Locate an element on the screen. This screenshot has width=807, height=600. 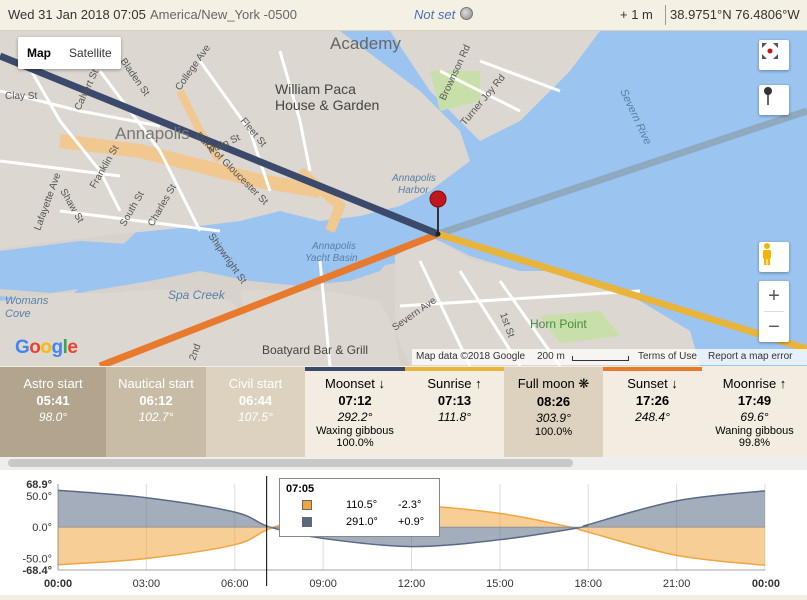
event-name: Sunrise ↑ is located at coordinates (454, 383).